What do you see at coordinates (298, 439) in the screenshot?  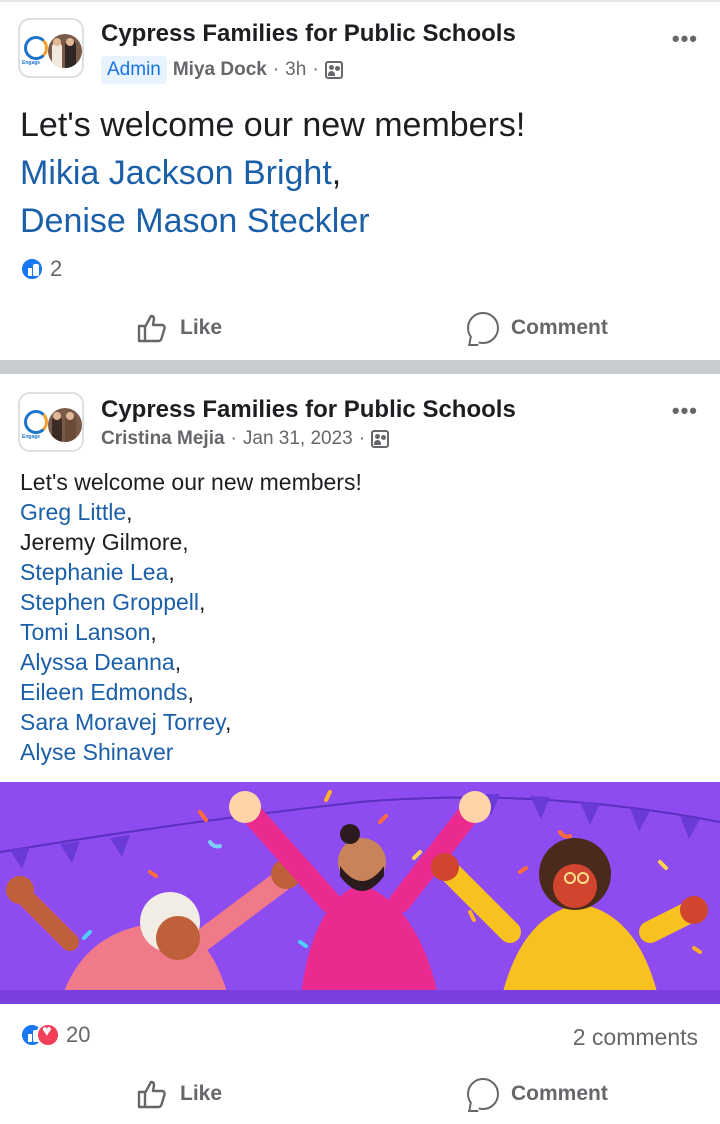 I see `post-time: Jan 31, 2023` at bounding box center [298, 439].